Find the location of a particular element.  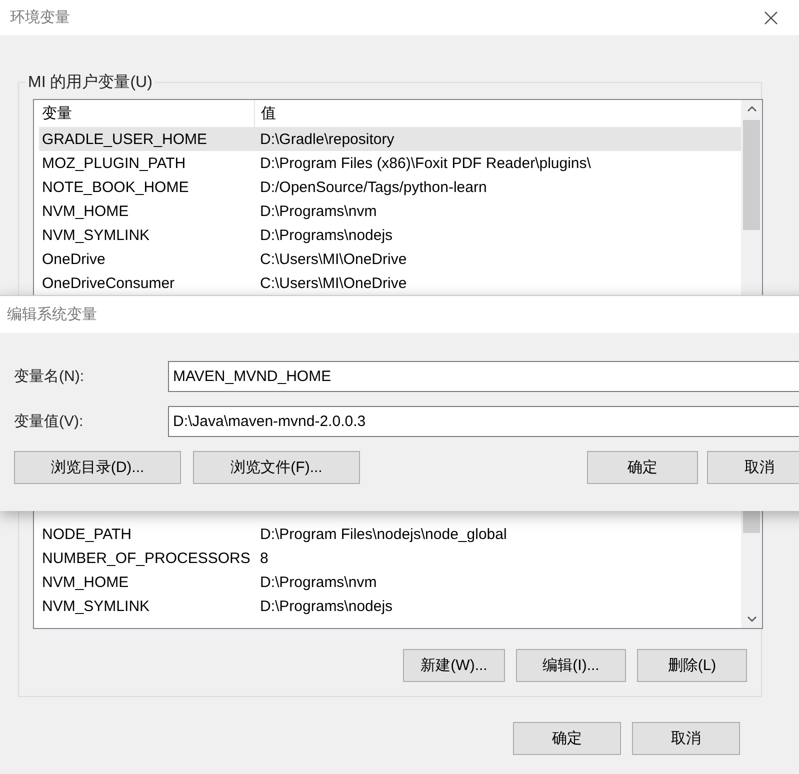

variable-row: NODE_PATH D:\Program Files\nodejs\node_global is located at coordinates (390, 534).